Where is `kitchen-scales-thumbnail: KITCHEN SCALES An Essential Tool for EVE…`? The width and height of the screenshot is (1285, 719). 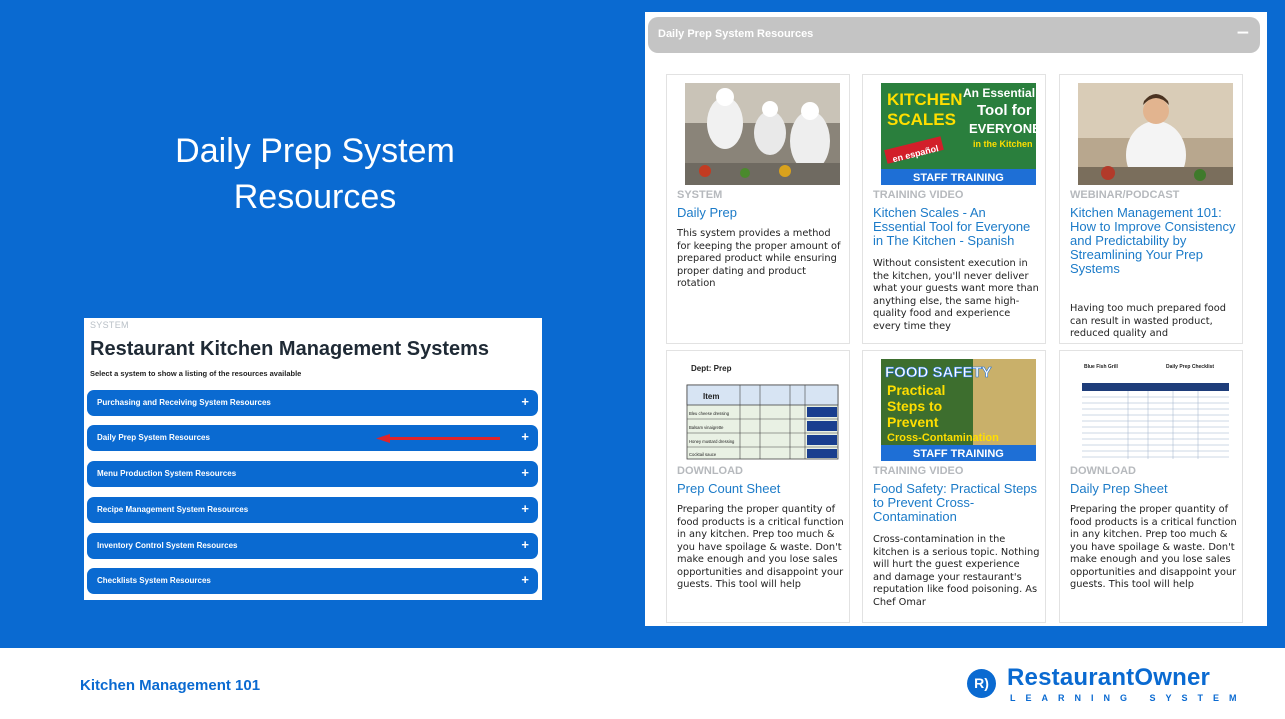 kitchen-scales-thumbnail: KITCHEN SCALES An Essential Tool for EVE… is located at coordinates (958, 134).